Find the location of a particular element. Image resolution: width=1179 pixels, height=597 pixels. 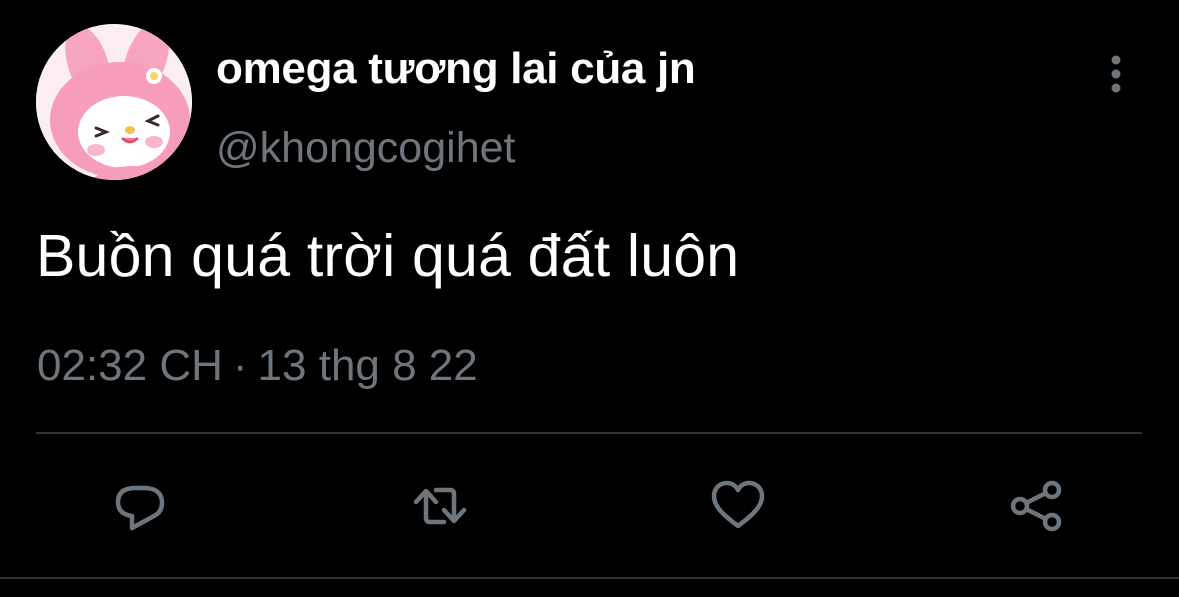

retweet-button is located at coordinates (440, 506).